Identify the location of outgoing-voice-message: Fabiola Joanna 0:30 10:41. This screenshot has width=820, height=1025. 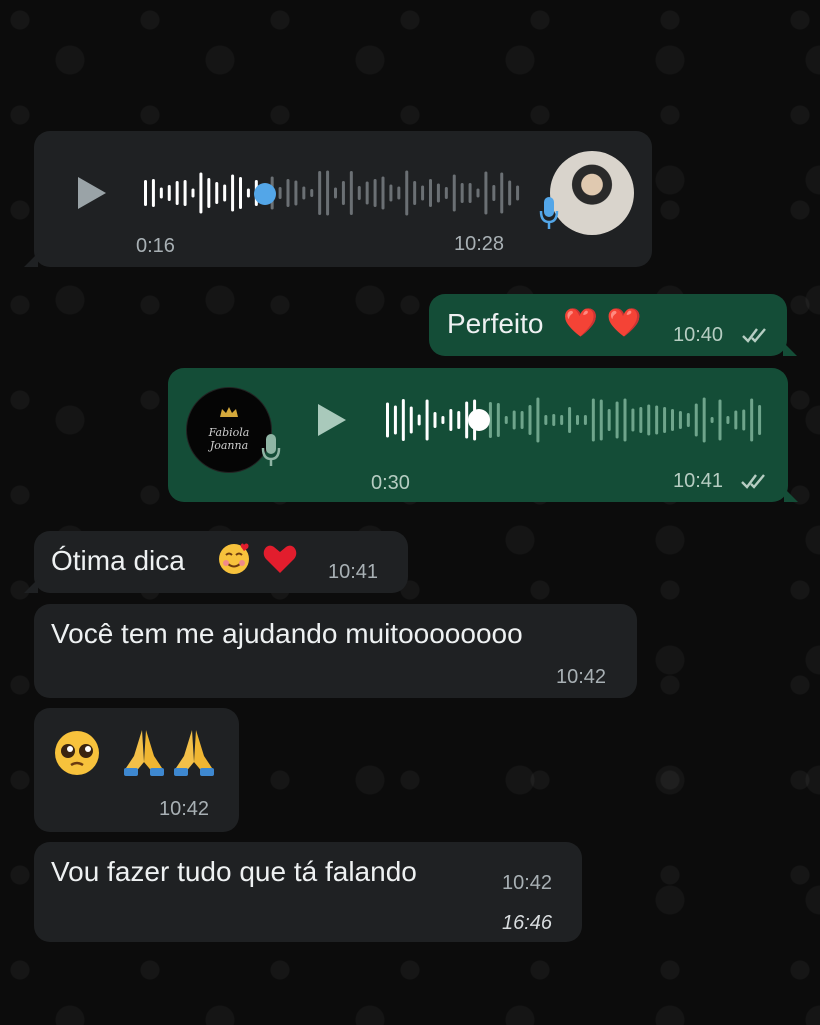
(483, 435).